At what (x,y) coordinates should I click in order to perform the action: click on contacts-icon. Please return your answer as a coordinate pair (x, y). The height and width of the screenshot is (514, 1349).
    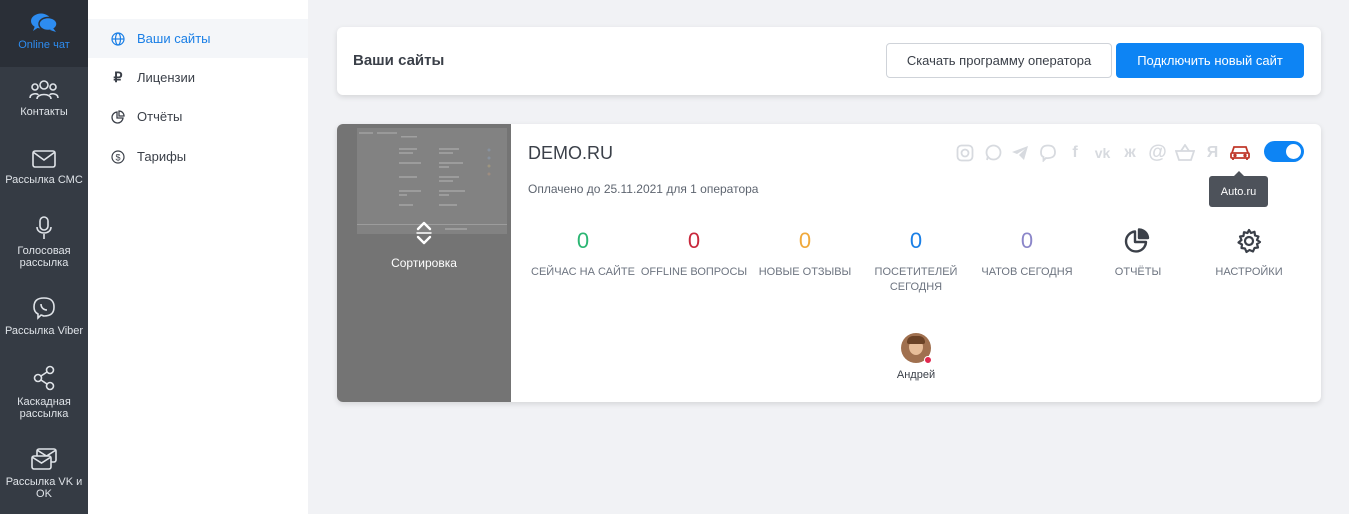
    Looking at the image, I should click on (44, 90).